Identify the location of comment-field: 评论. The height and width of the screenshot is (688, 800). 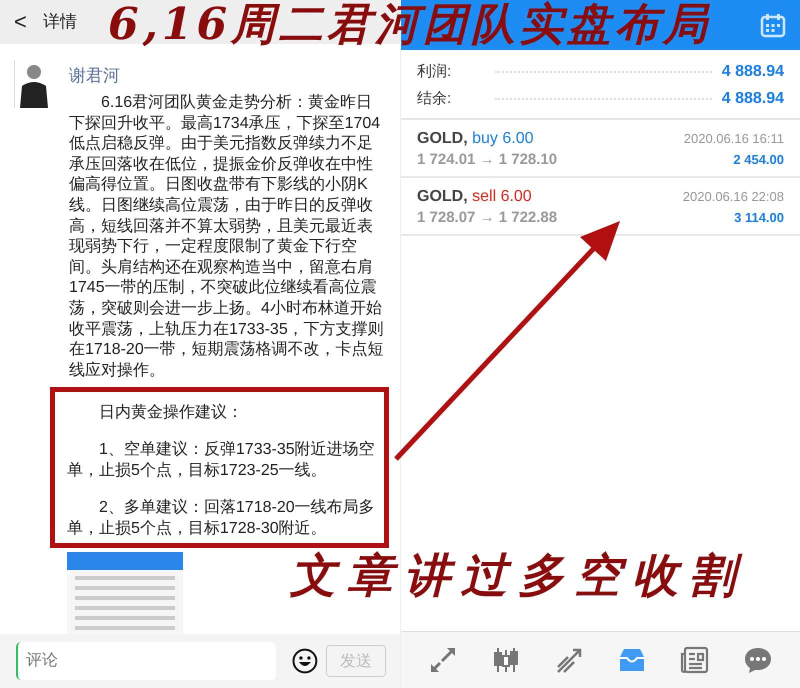
(146, 661).